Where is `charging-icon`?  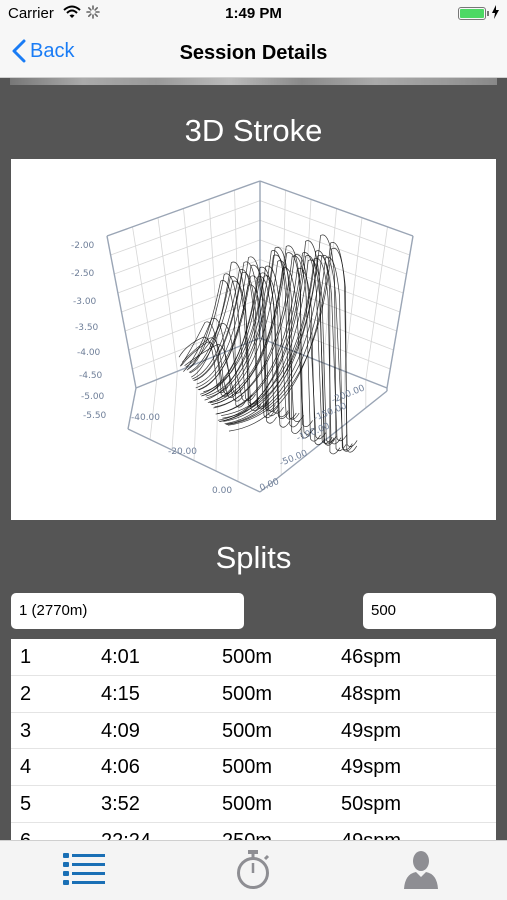 charging-icon is located at coordinates (495, 14).